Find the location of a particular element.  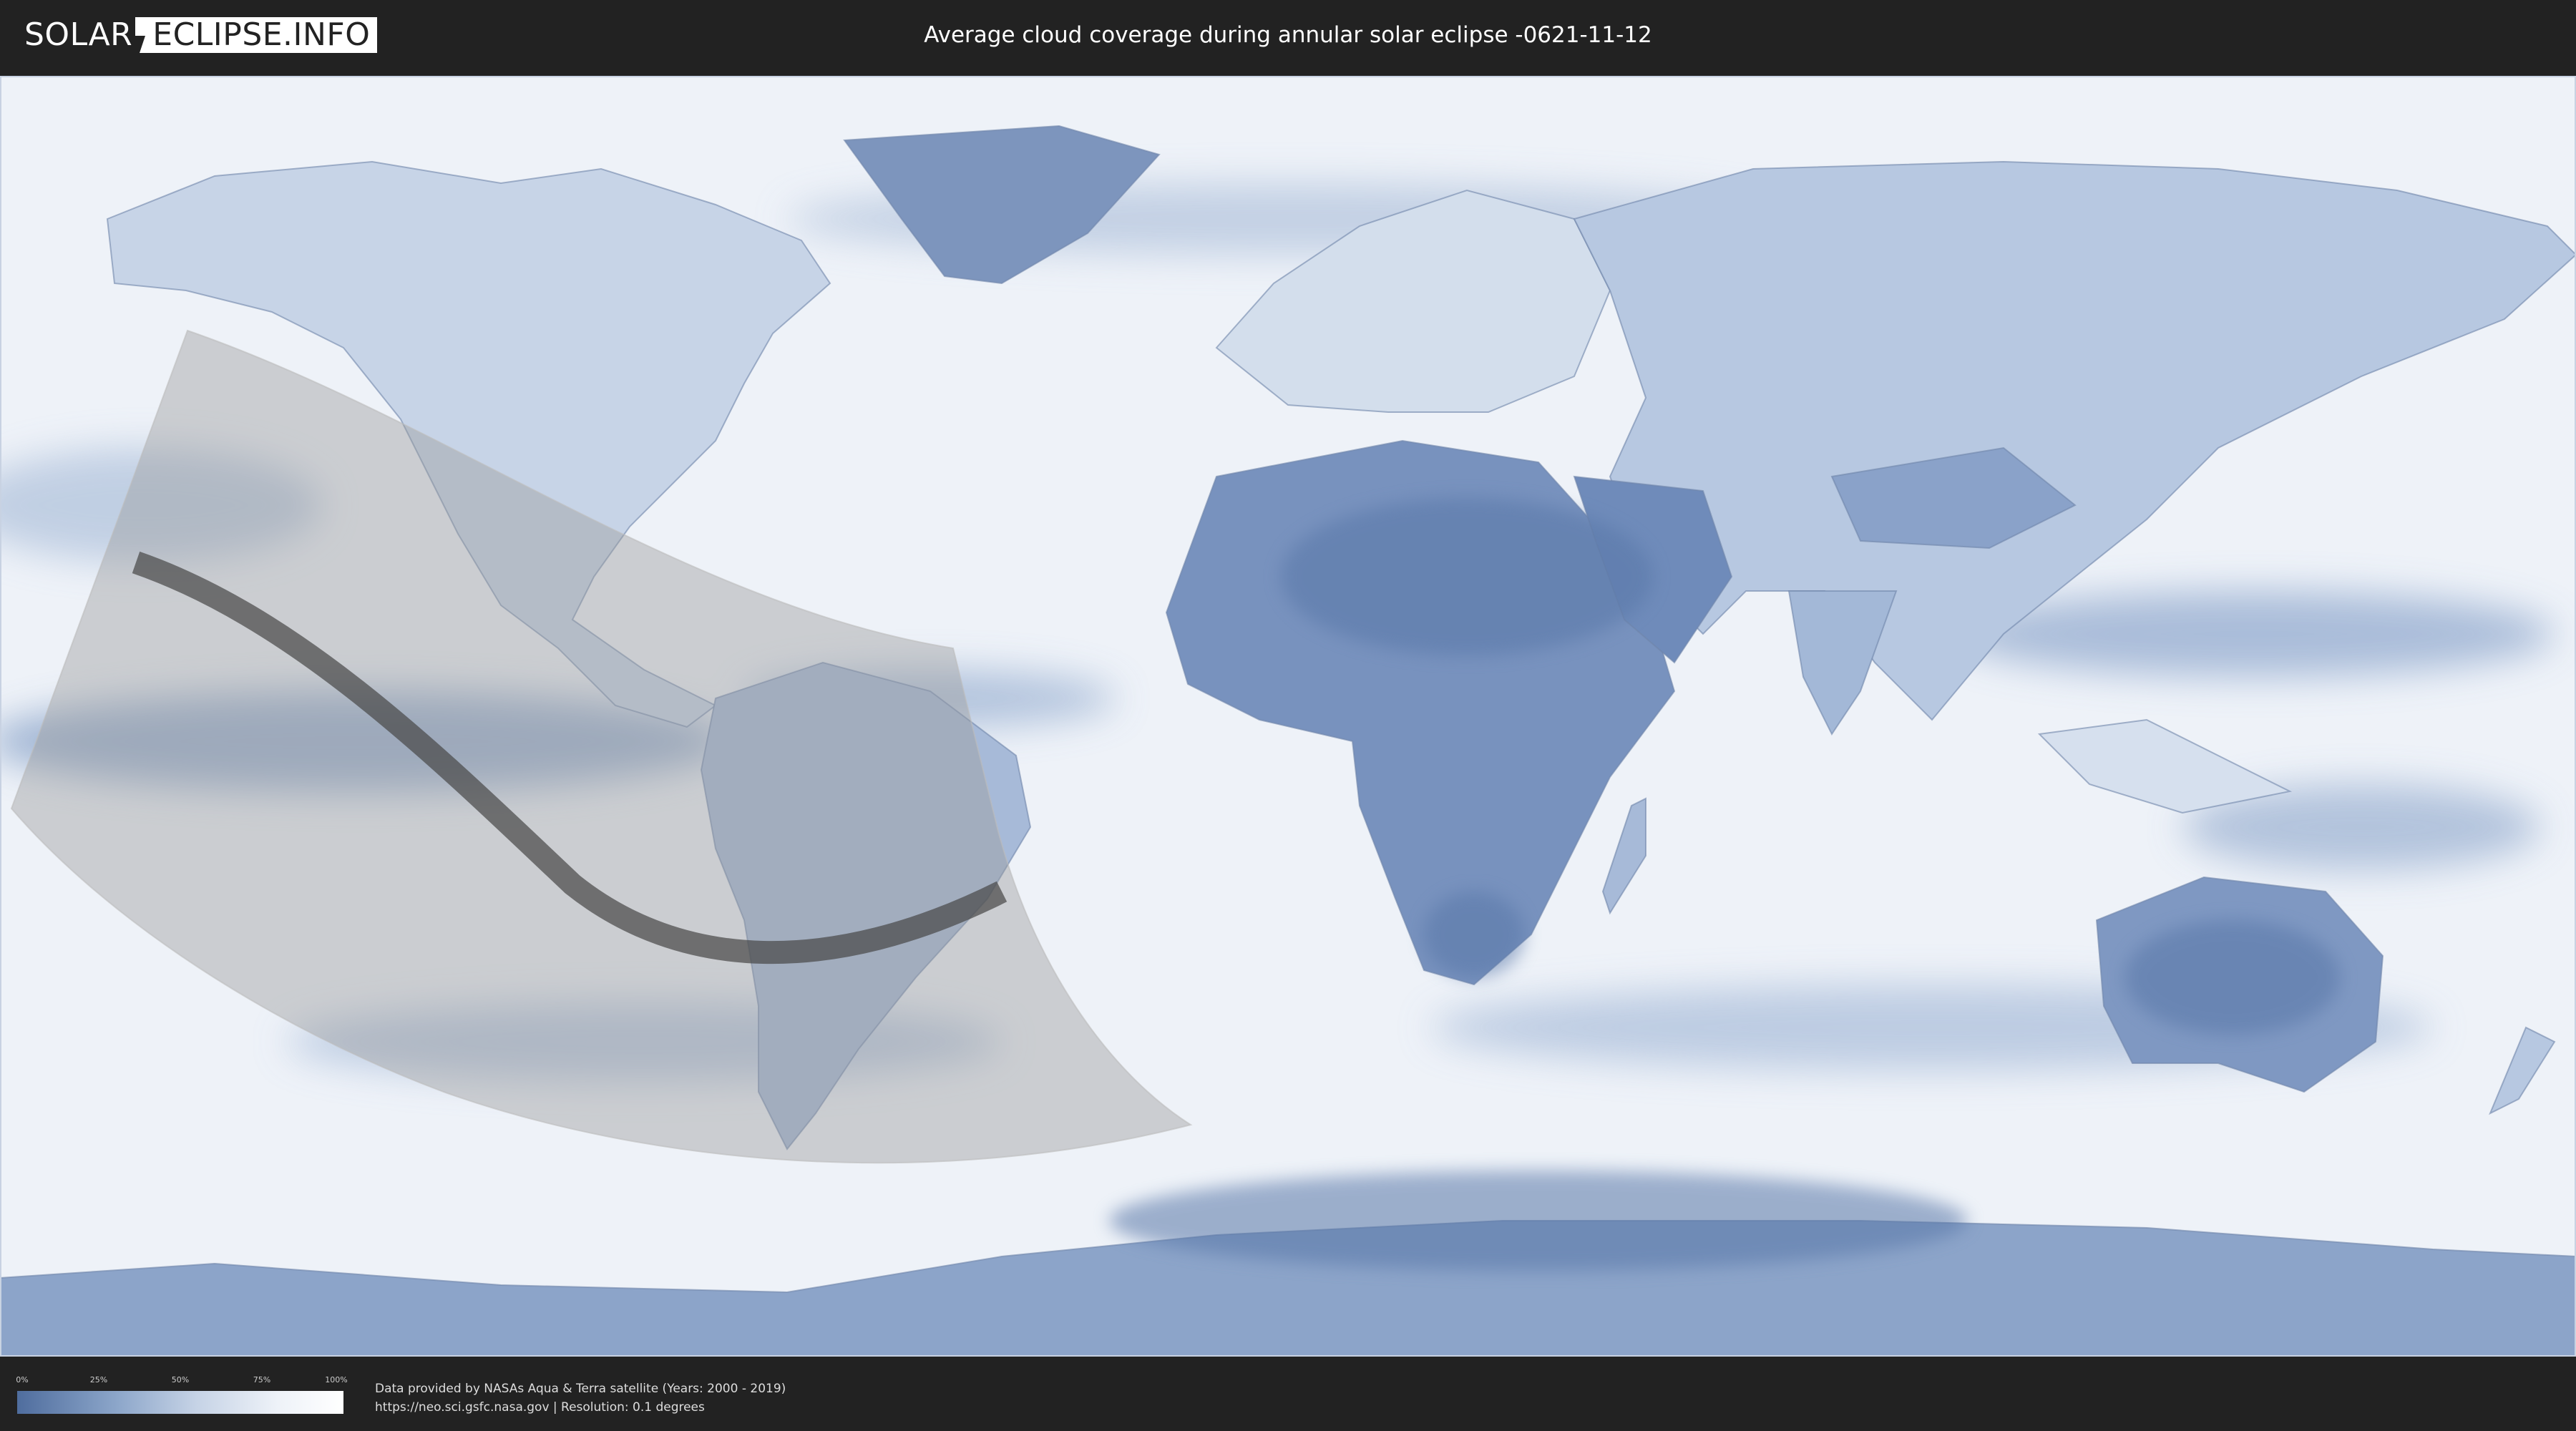

legend-tick: 50% is located at coordinates (180, 1379).